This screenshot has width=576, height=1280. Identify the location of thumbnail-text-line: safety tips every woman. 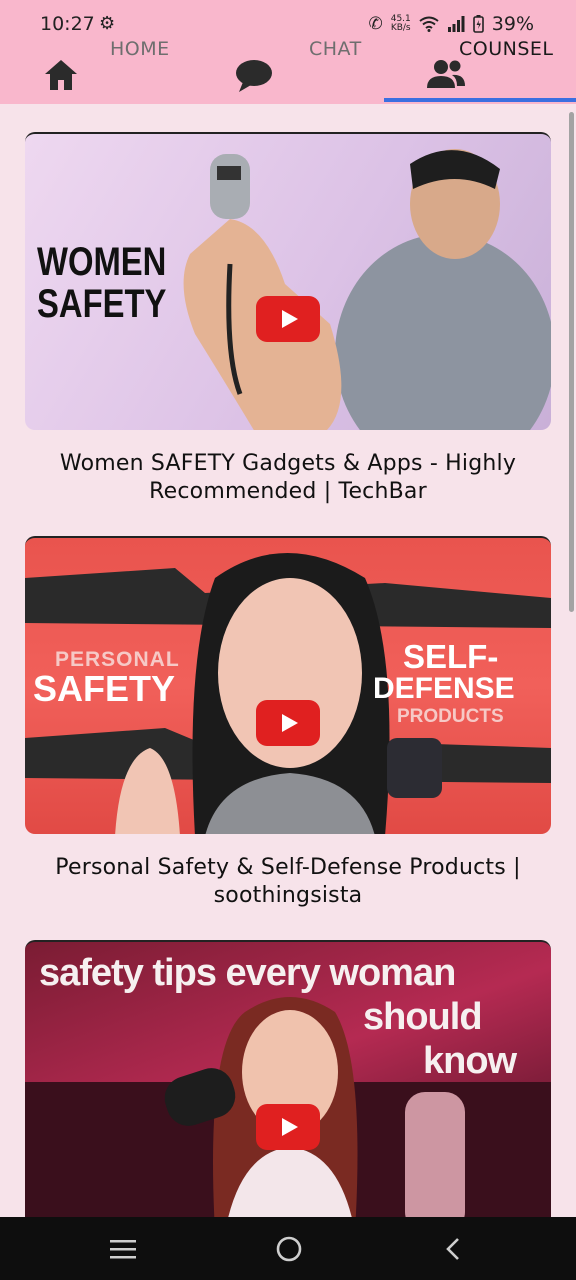
(247, 973).